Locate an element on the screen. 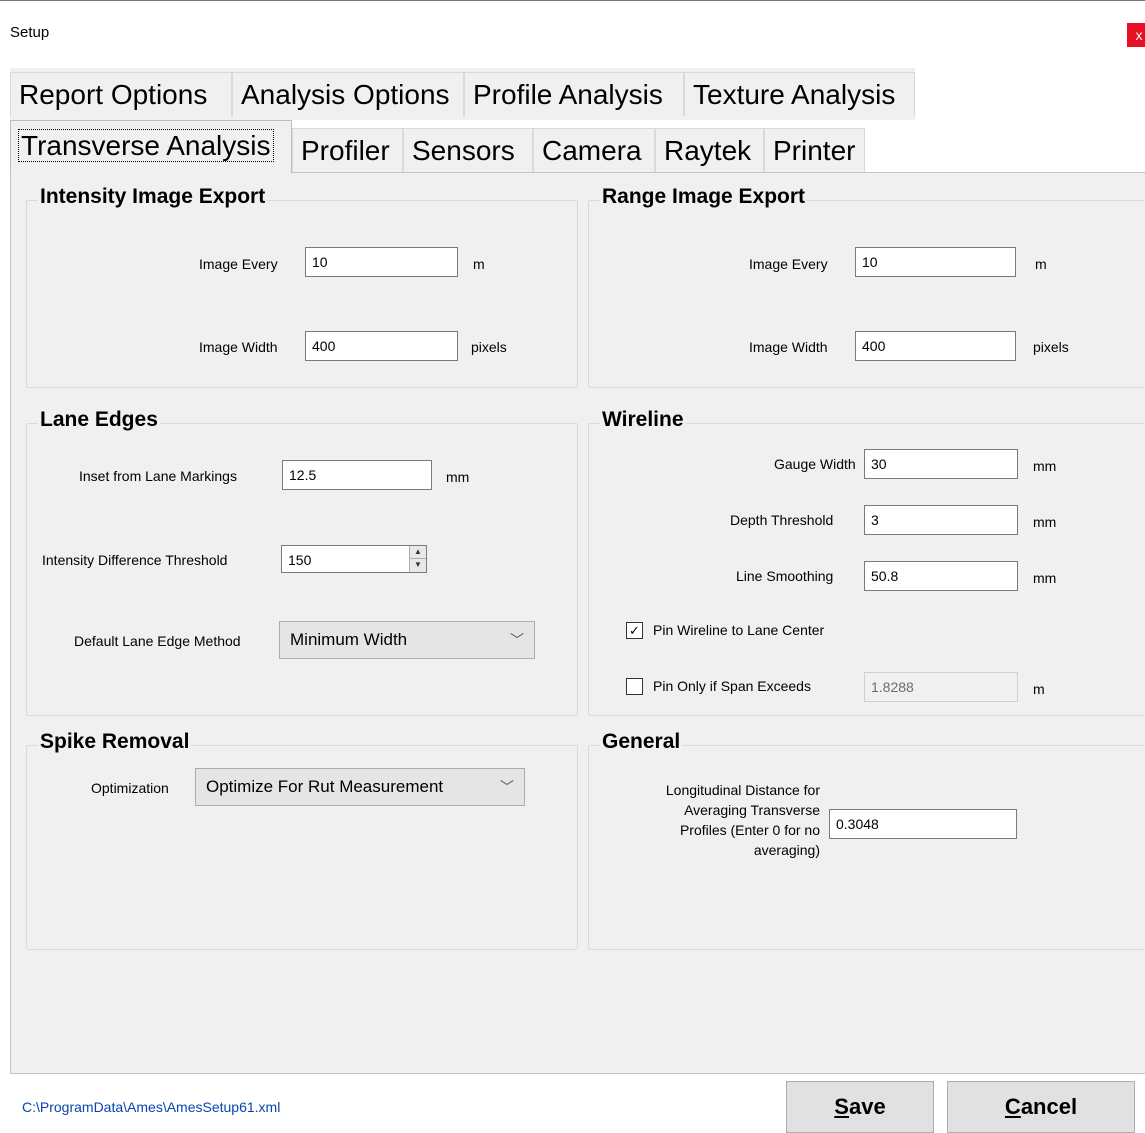 This screenshot has width=1145, height=1133. tab-report-options: Report Options is located at coordinates (121, 94).